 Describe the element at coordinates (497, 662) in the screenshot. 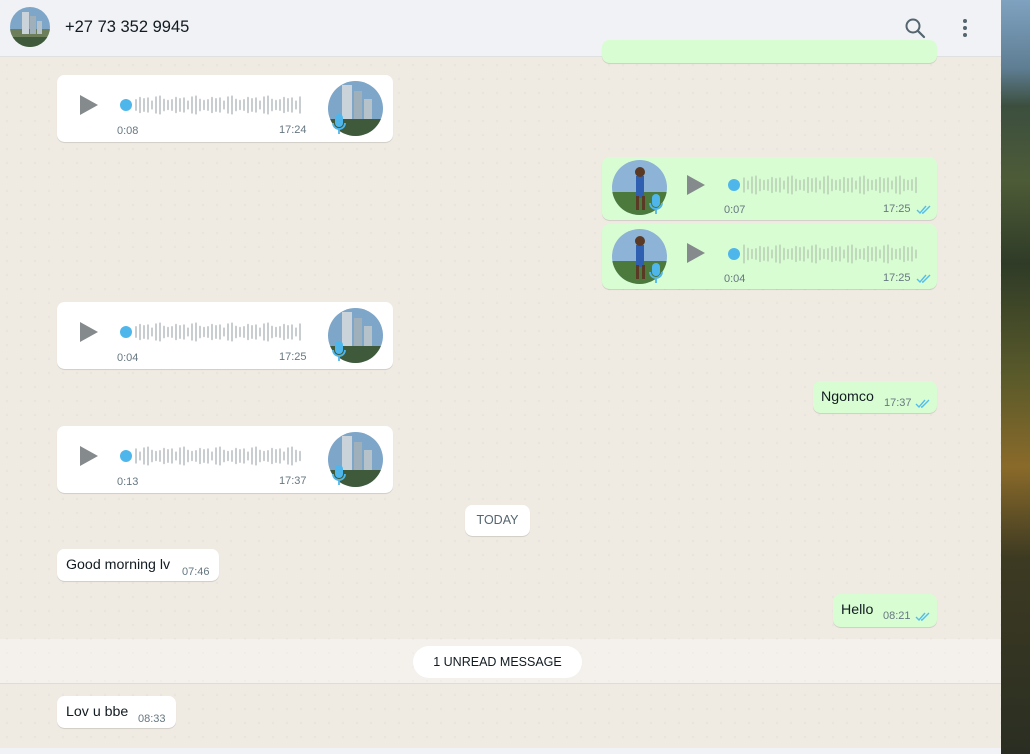

I see `unread-divider: 1 UNREAD MESSAGE` at that location.